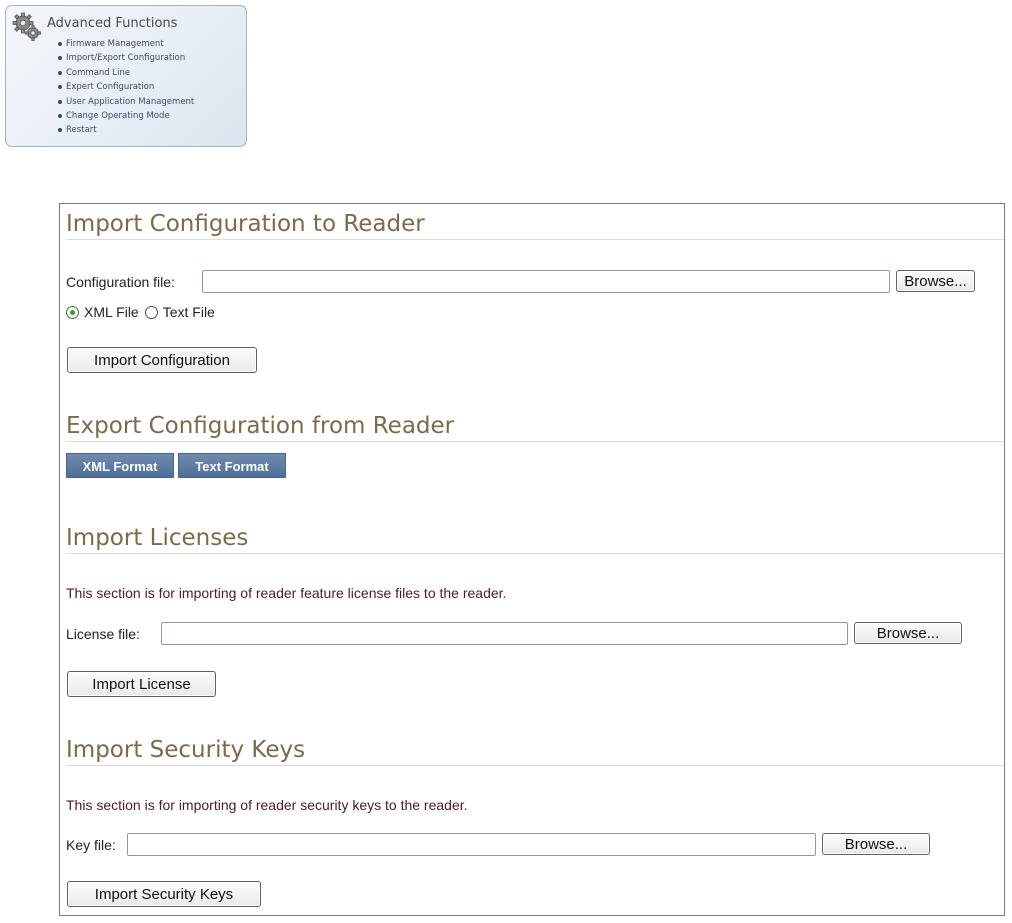  What do you see at coordinates (126, 44) in the screenshot?
I see `nav-firmware-management: Firmware Management` at bounding box center [126, 44].